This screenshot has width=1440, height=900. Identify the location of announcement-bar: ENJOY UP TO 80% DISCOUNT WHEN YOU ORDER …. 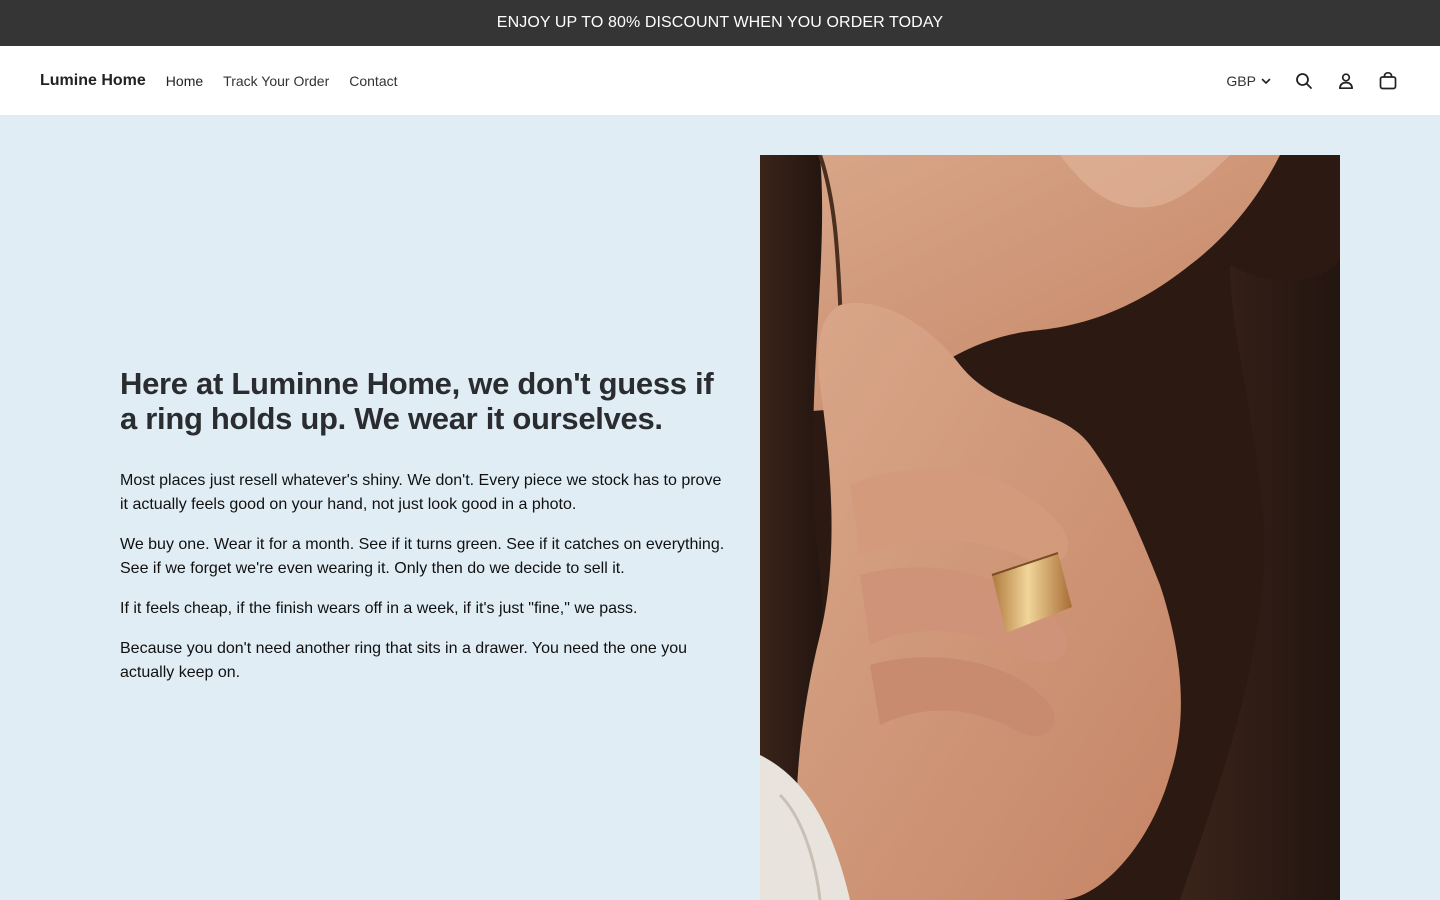
(720, 23).